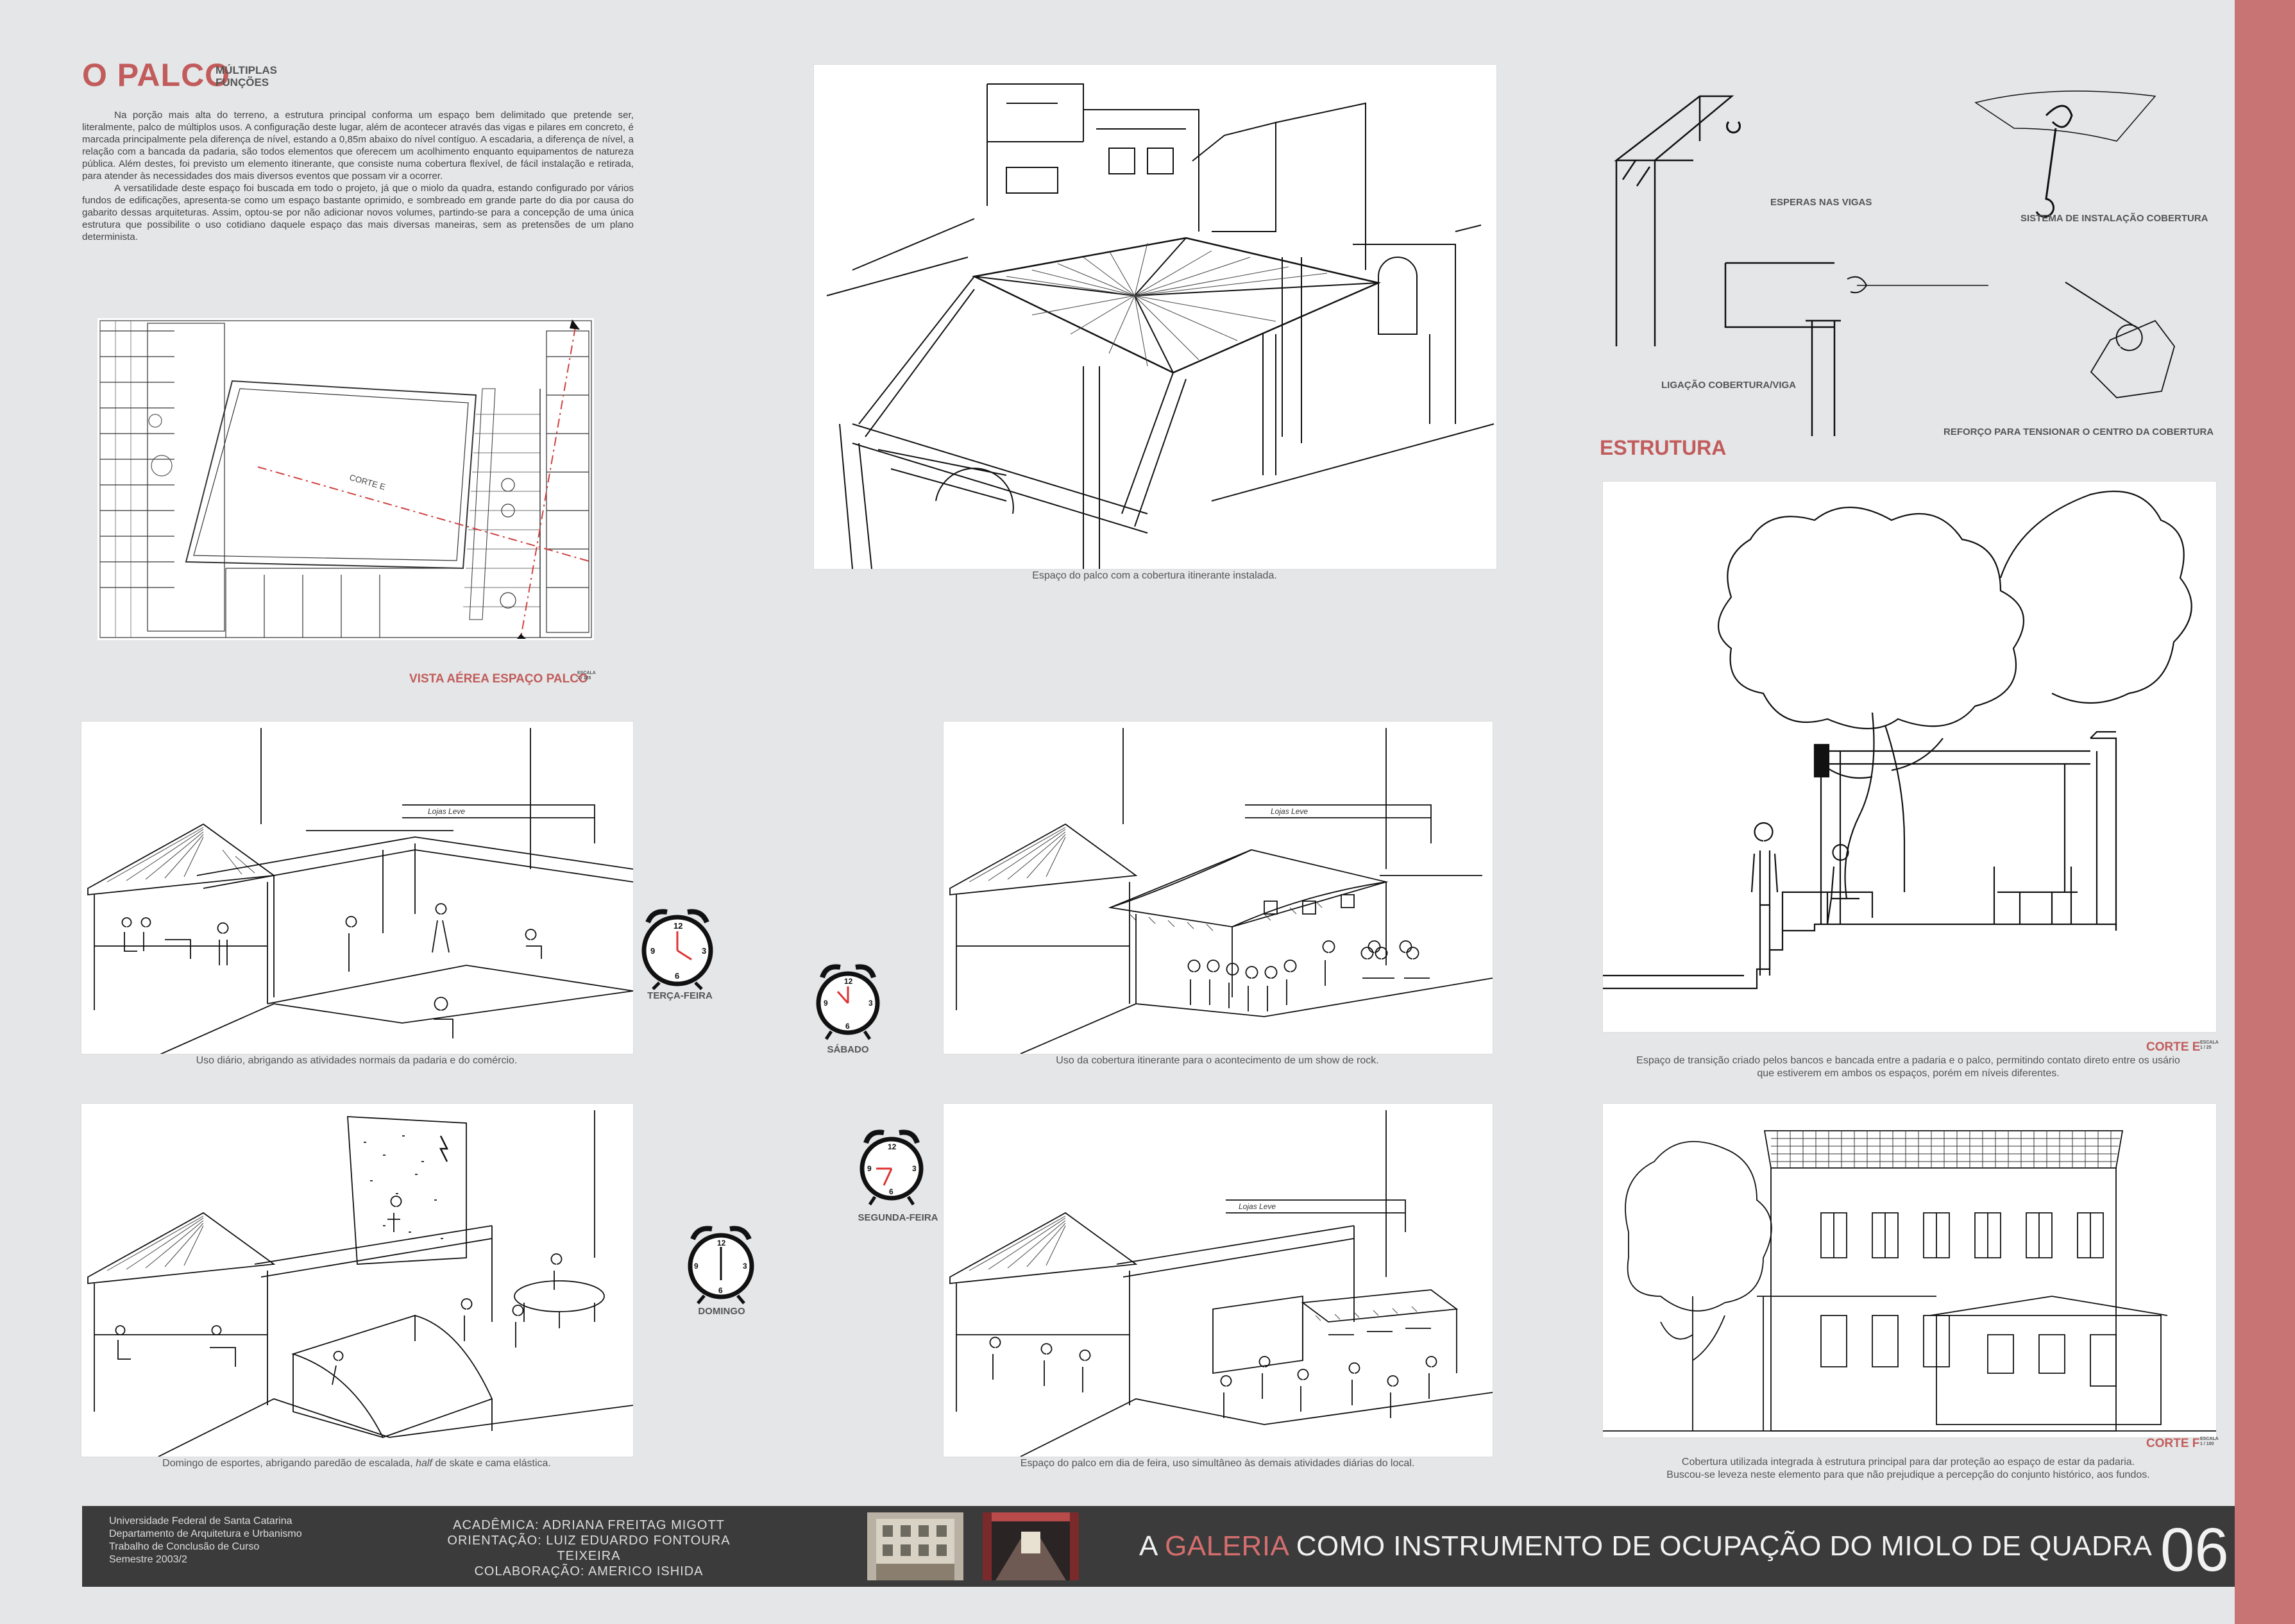 The height and width of the screenshot is (1624, 2295). Describe the element at coordinates (424, 1463) in the screenshot. I see `domingo-caption-em: half` at that location.